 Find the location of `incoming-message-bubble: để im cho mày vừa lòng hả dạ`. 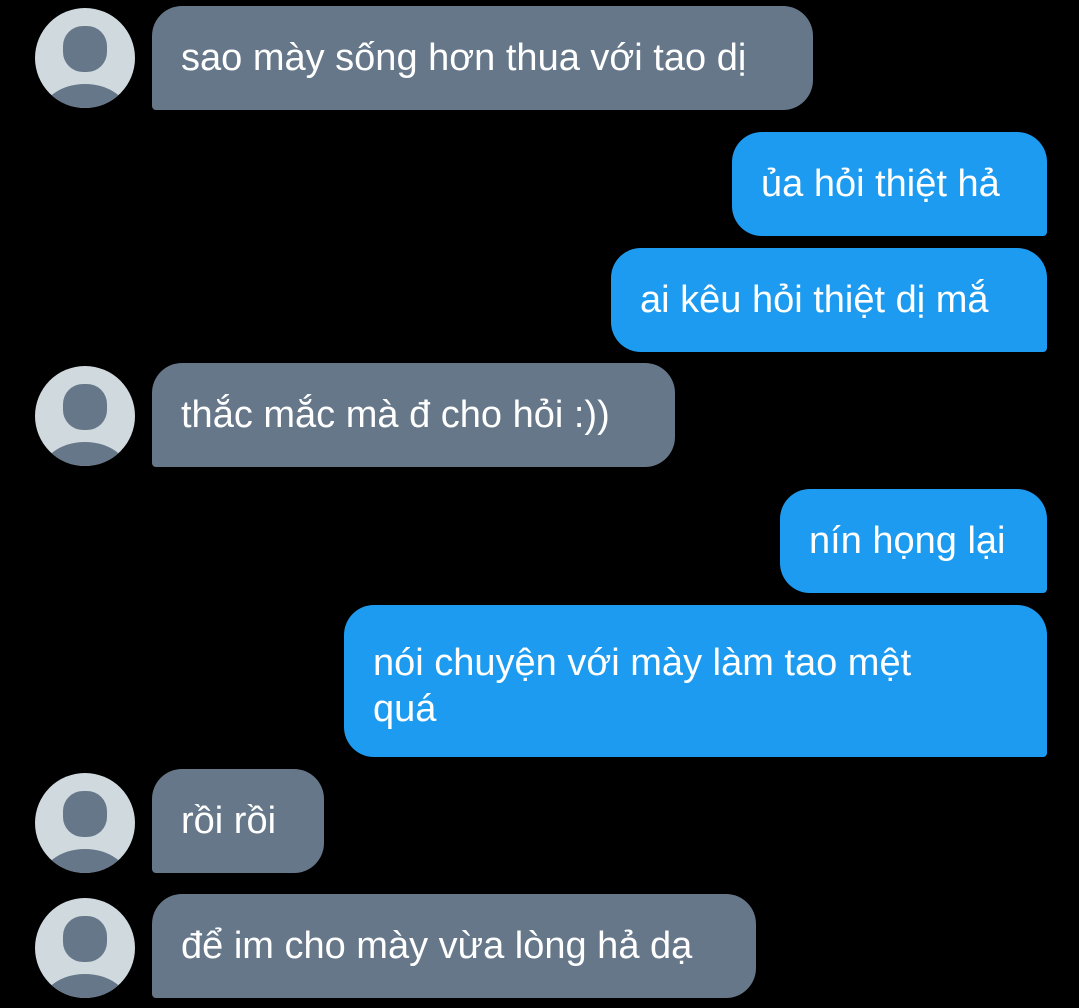

incoming-message-bubble: để im cho mày vừa lòng hả dạ is located at coordinates (454, 946).